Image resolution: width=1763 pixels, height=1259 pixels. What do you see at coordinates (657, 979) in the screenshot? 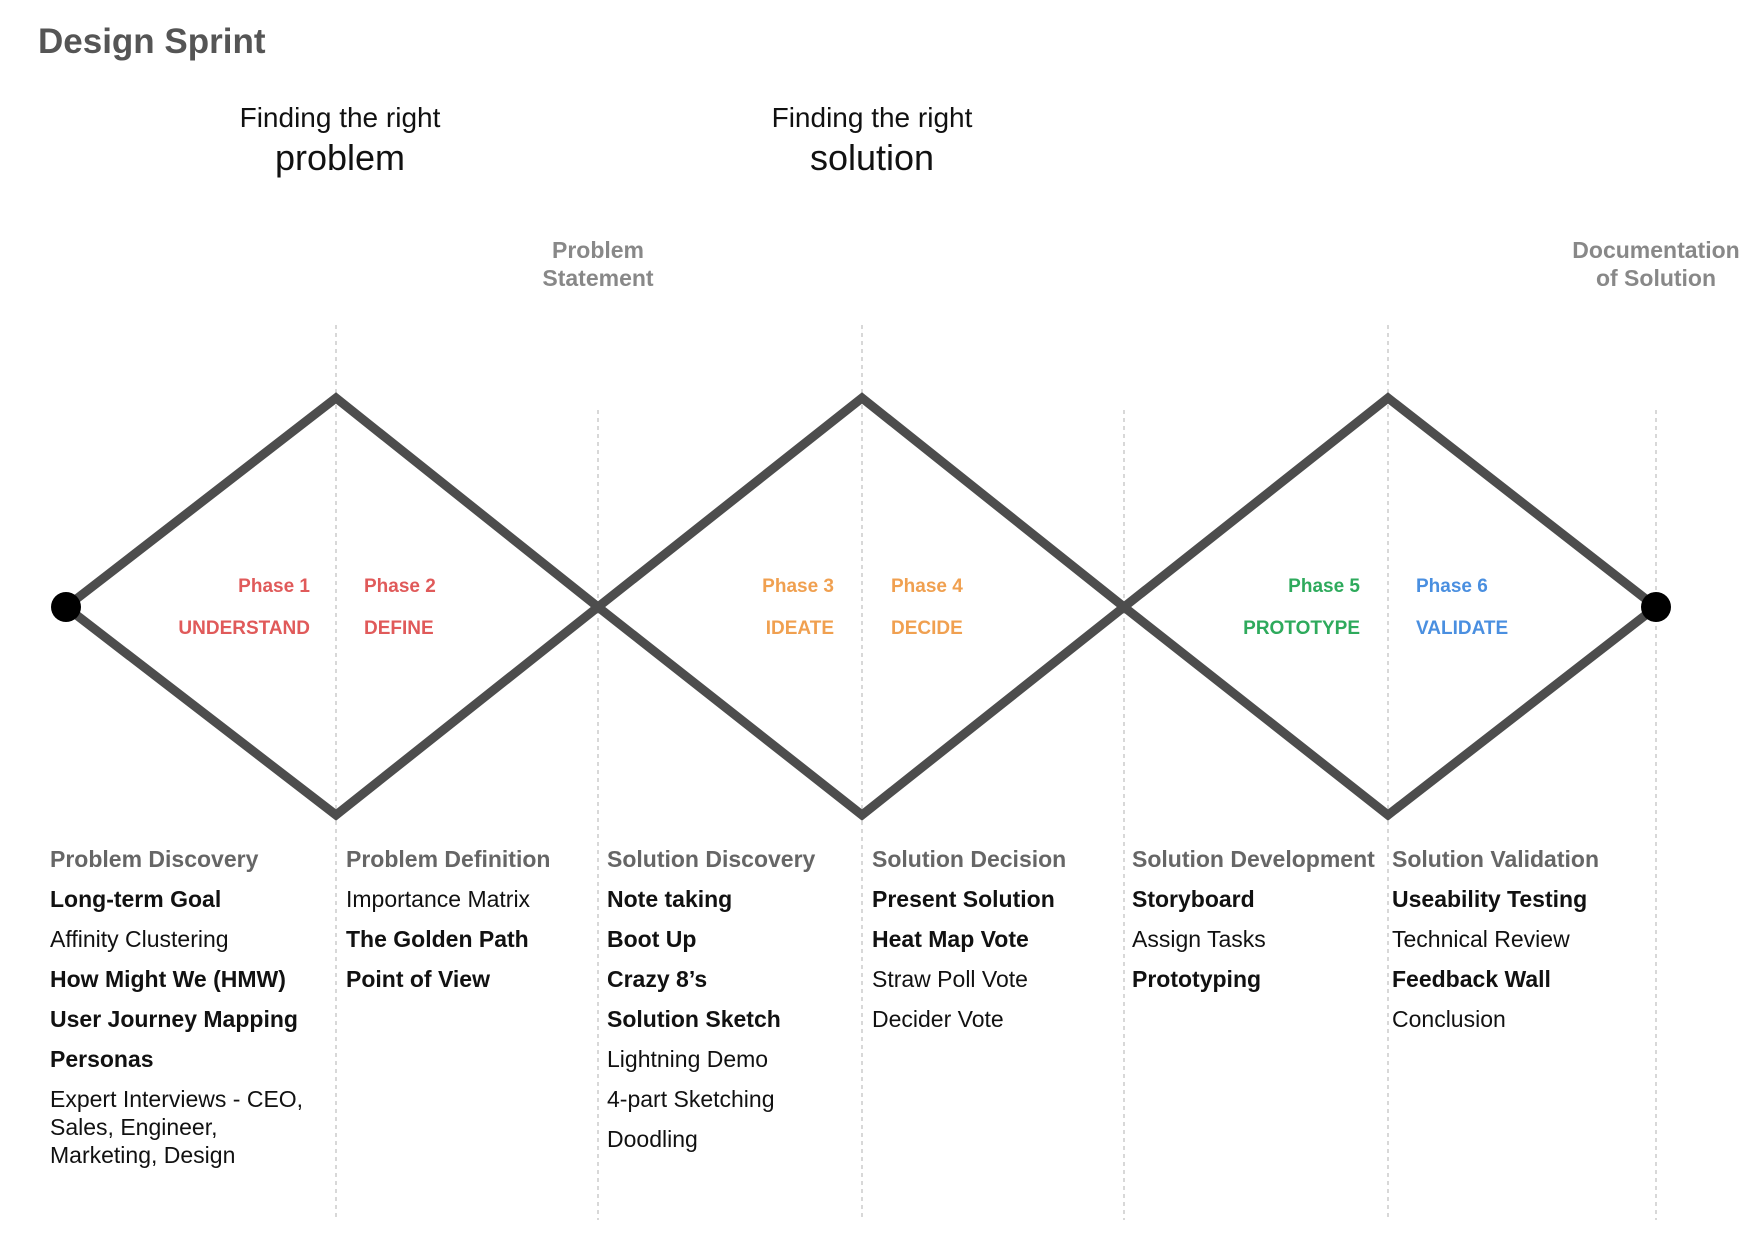
I see `list-item: Crazy 8’s` at bounding box center [657, 979].